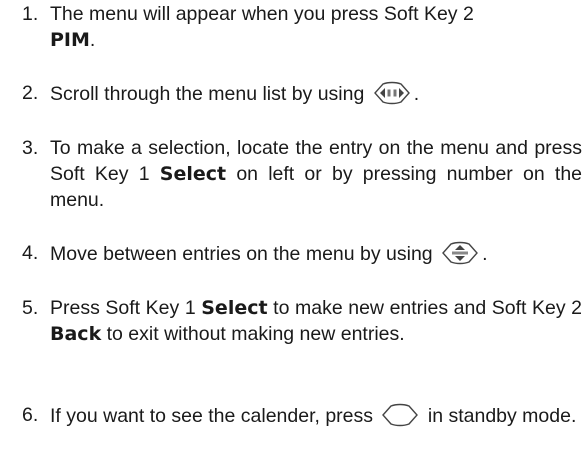 The image size is (587, 458). I want to click on step-number: 2., so click(30, 93).